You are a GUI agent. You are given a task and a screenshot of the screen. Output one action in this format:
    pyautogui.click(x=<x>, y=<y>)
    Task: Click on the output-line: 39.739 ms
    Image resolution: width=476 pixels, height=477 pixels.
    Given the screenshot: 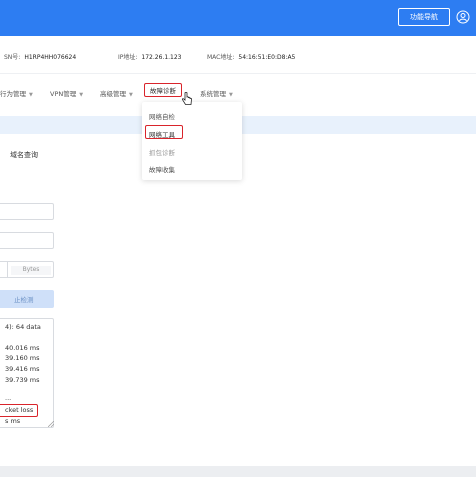 What is the action you would take?
    pyautogui.click(x=22, y=380)
    